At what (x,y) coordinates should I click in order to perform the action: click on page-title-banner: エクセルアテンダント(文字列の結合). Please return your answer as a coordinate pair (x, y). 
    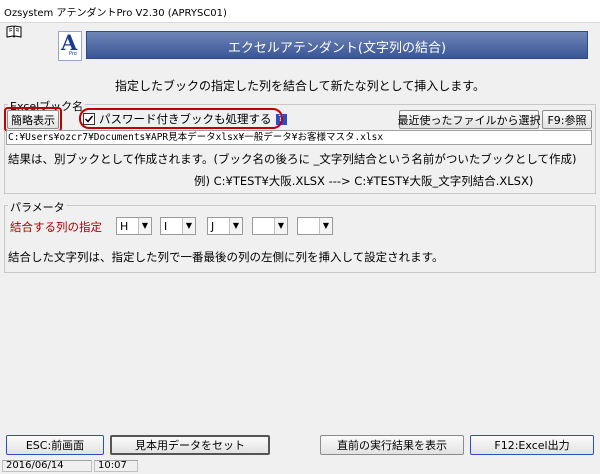
    Looking at the image, I should click on (337, 45).